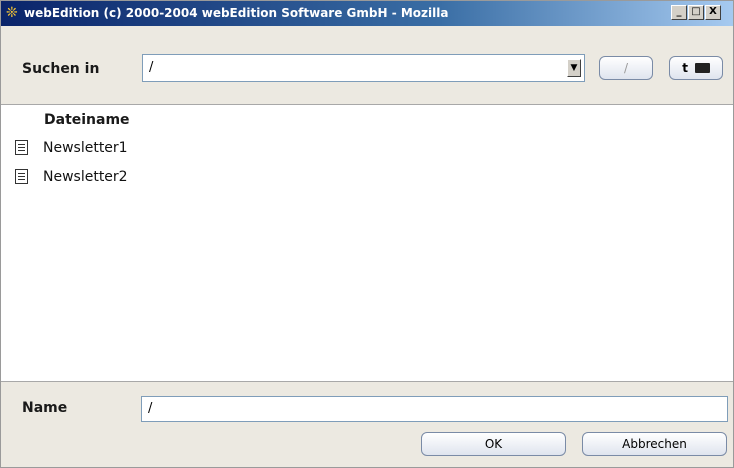  What do you see at coordinates (85, 177) in the screenshot?
I see `file-name: Newsletter2` at bounding box center [85, 177].